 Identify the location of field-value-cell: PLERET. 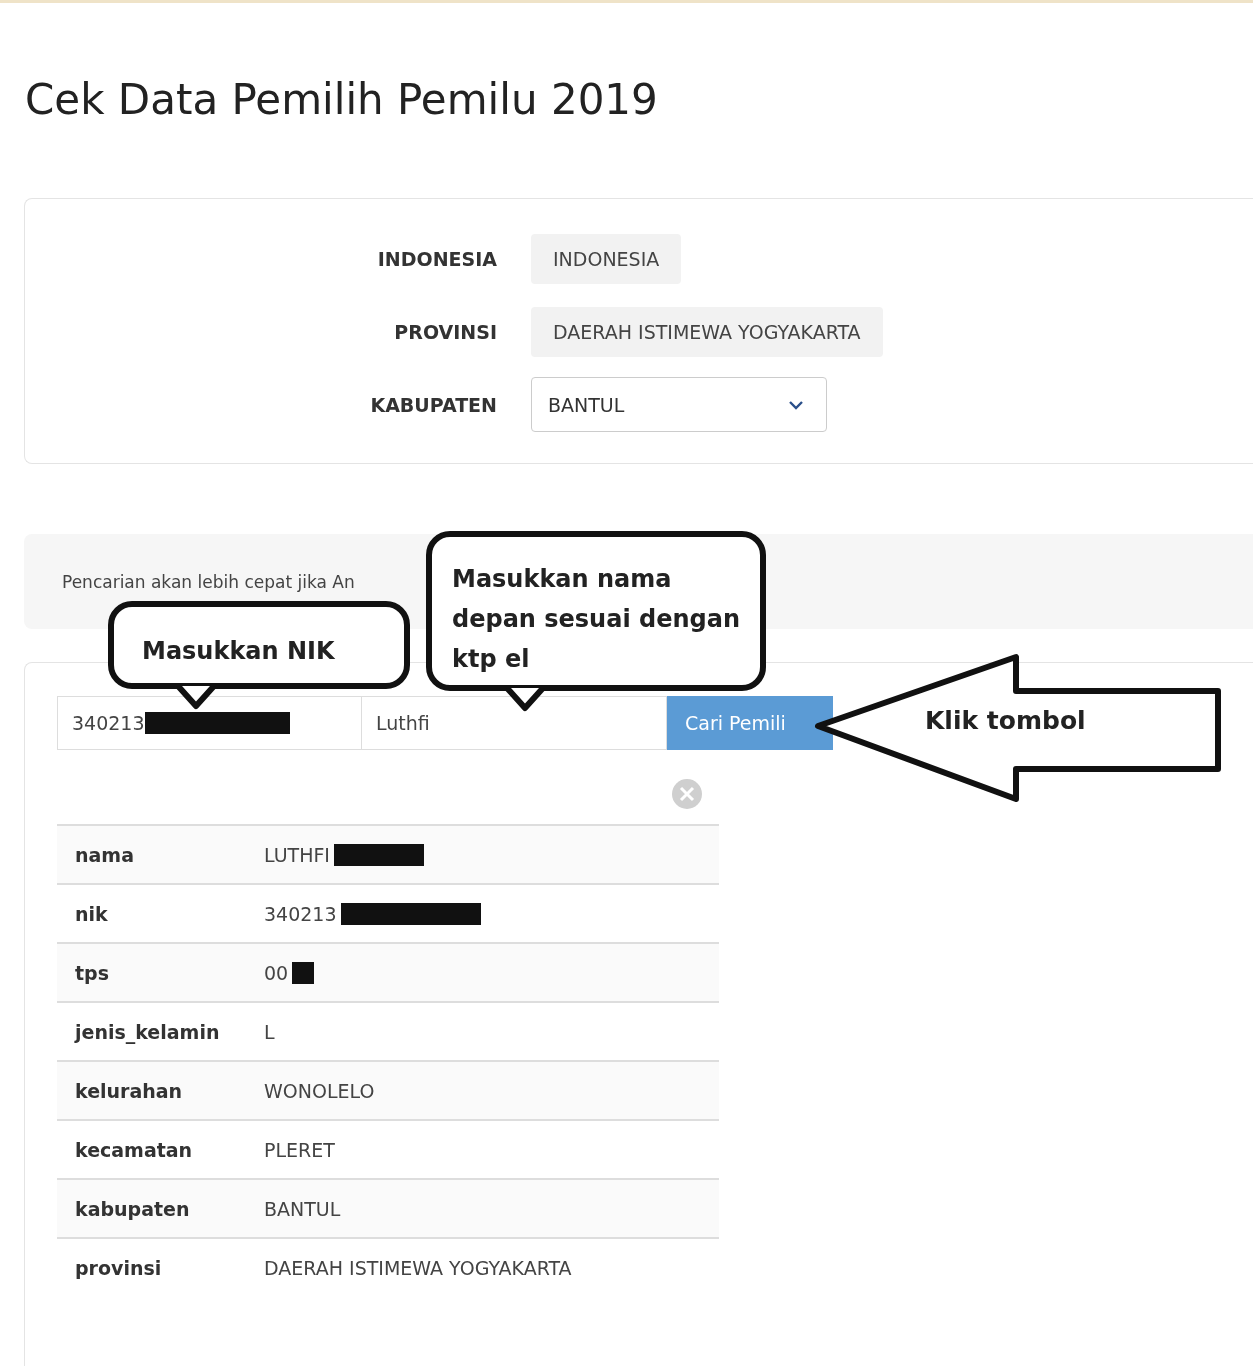
(299, 1149).